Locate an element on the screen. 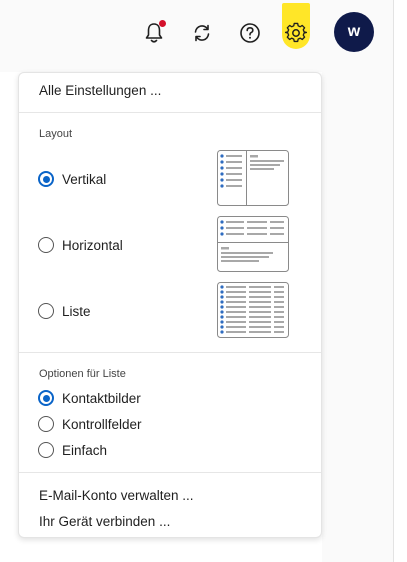 This screenshot has height=562, width=407. gear-icon is located at coordinates (296, 32).